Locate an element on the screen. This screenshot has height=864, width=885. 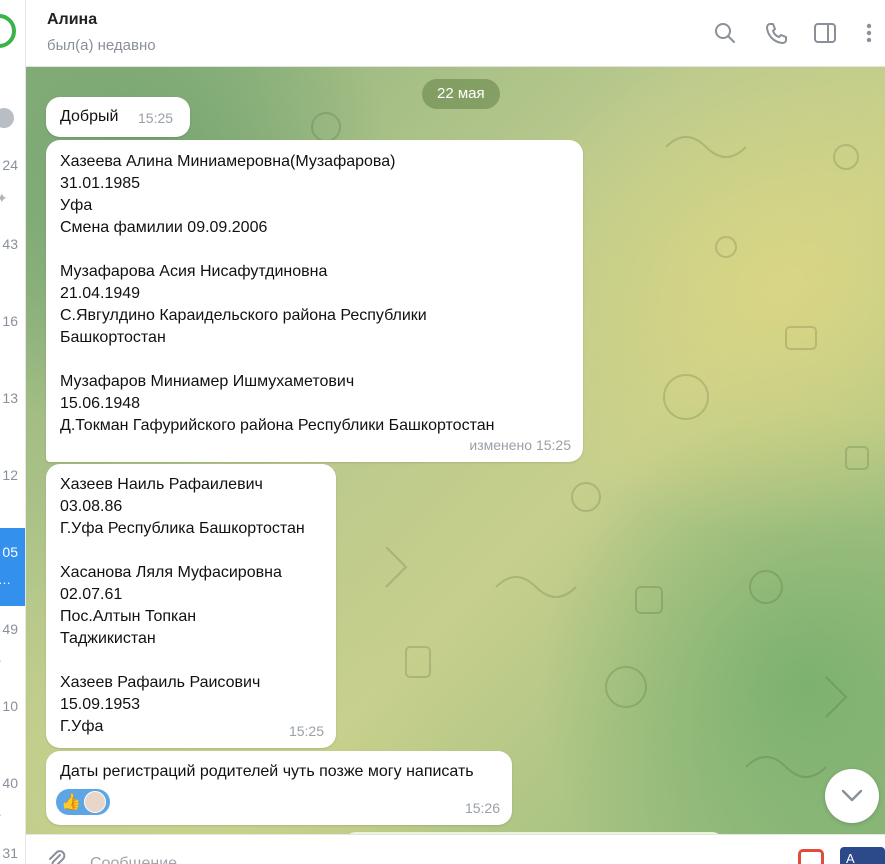
date-separator: 22 мая is located at coordinates (461, 94).